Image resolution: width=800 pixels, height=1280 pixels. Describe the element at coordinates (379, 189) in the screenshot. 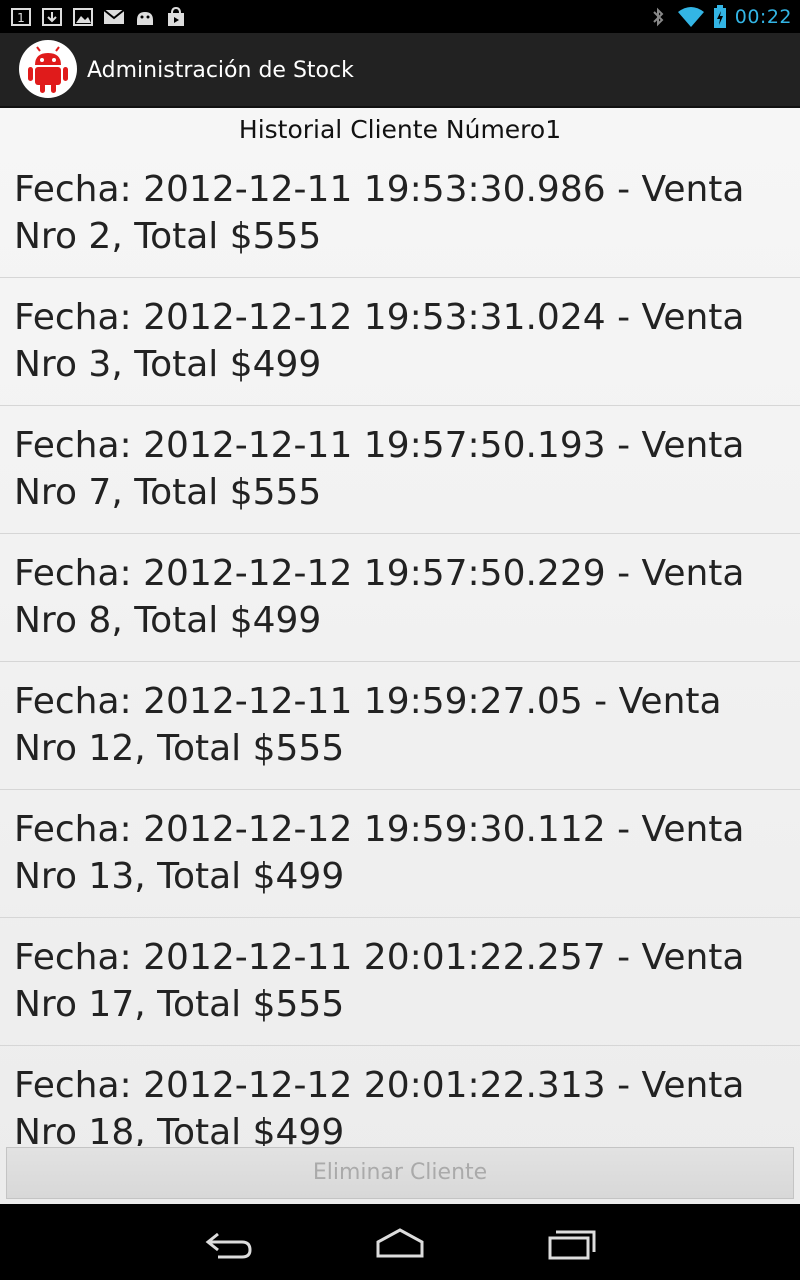

I see `list-item-line1: Fecha: 2012-12-11 19:53:30.986 - Venta` at that location.